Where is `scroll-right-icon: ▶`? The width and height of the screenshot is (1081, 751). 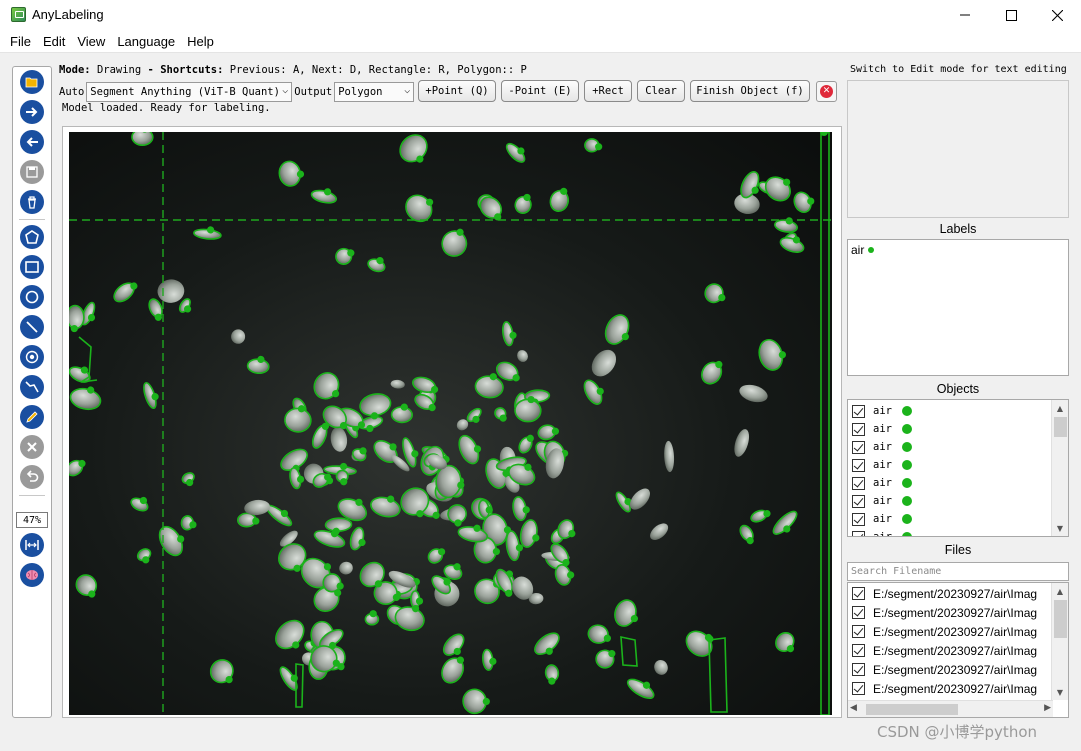 scroll-right-icon: ▶ is located at coordinates (1047, 708).